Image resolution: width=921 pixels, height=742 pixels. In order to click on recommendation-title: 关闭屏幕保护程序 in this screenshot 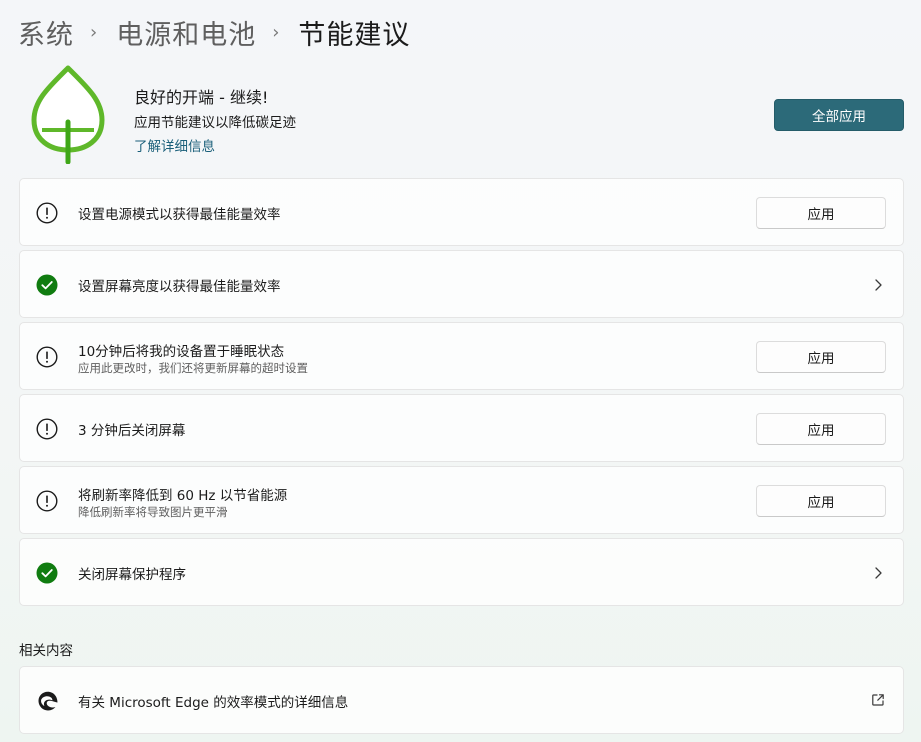, I will do `click(132, 575)`.